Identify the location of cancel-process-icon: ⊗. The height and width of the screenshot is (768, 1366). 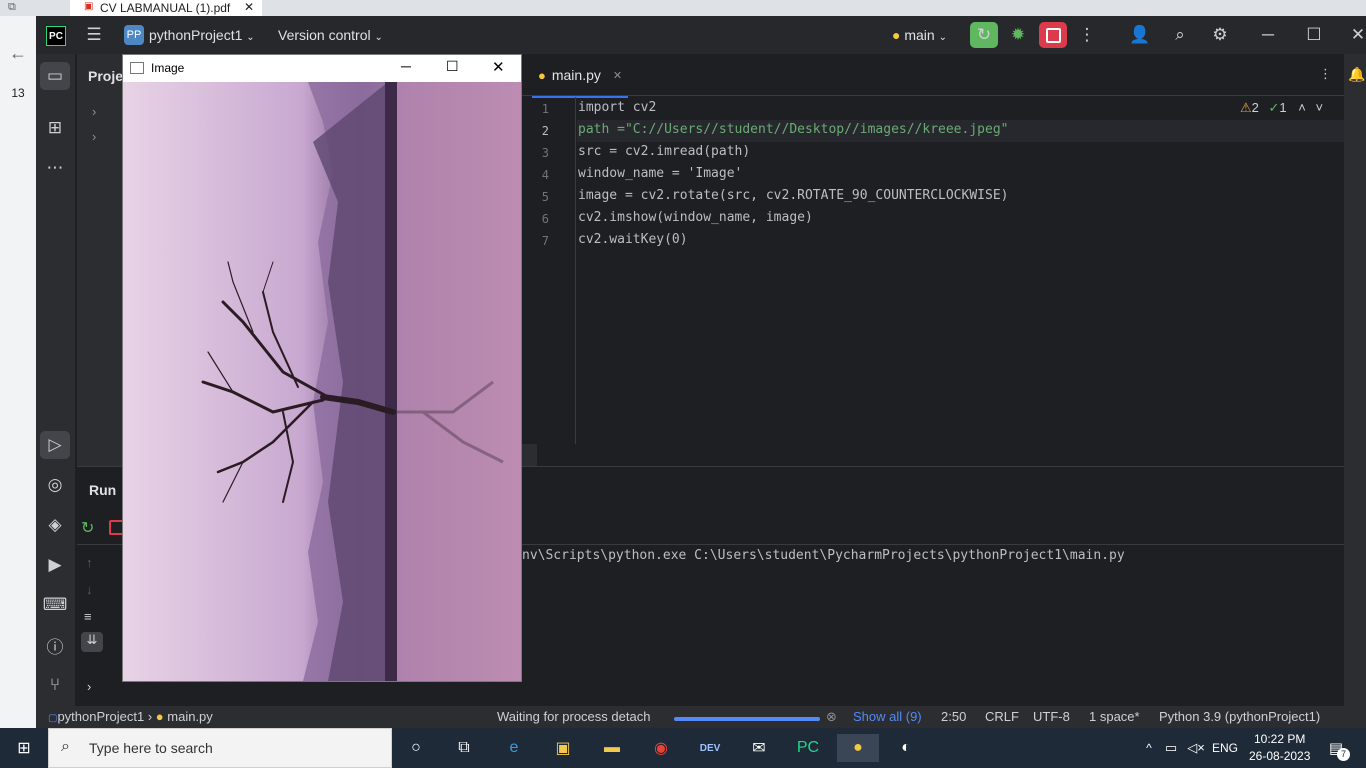
(831, 717).